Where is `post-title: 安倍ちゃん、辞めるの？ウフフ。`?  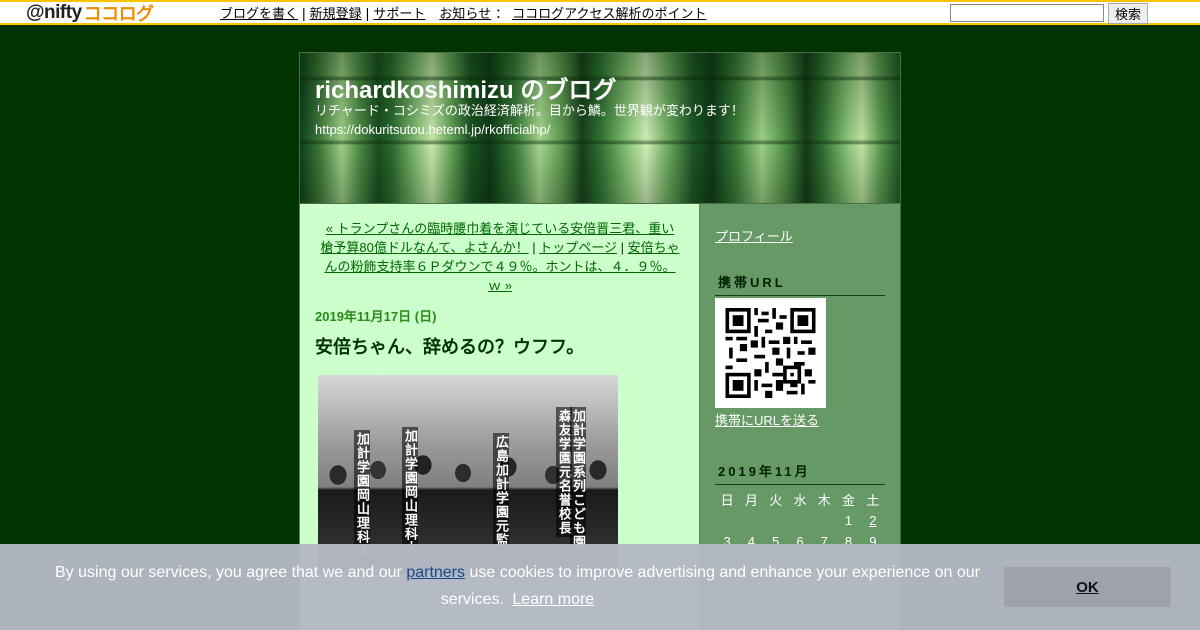 post-title: 安倍ちゃん、辞めるの？ウフフ。 is located at coordinates (450, 347).